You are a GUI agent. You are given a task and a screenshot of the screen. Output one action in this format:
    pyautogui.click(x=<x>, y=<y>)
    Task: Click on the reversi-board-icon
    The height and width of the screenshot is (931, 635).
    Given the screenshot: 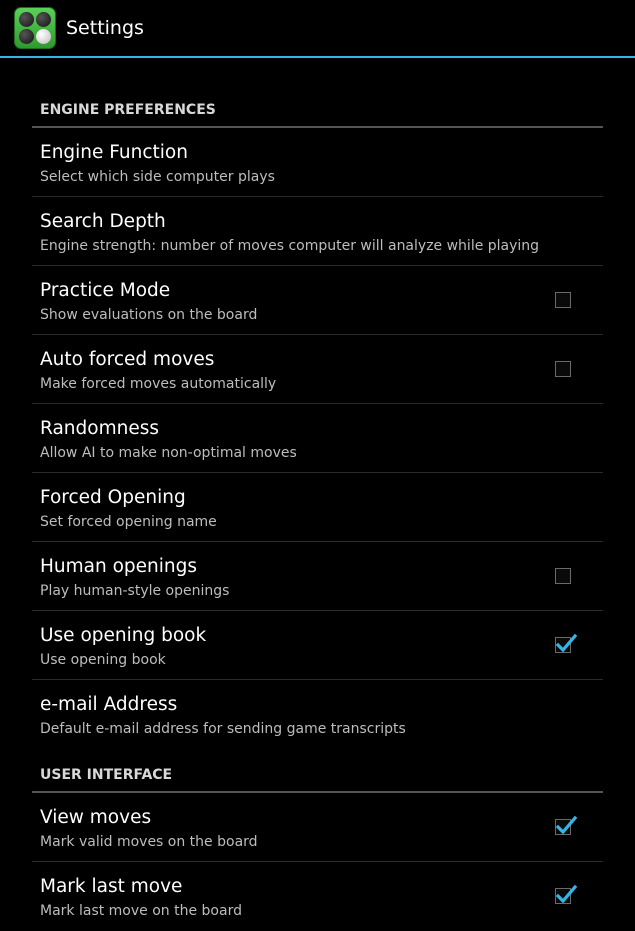 What is the action you would take?
    pyautogui.click(x=35, y=28)
    